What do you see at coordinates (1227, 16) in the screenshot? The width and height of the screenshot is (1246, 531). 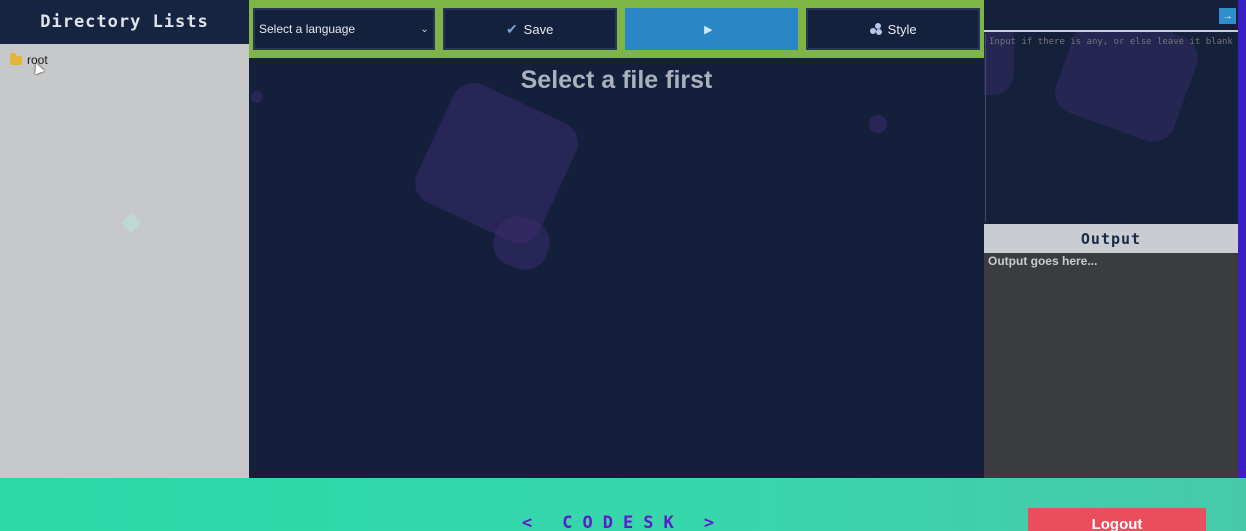 I see `expand-arrow-icon: →` at bounding box center [1227, 16].